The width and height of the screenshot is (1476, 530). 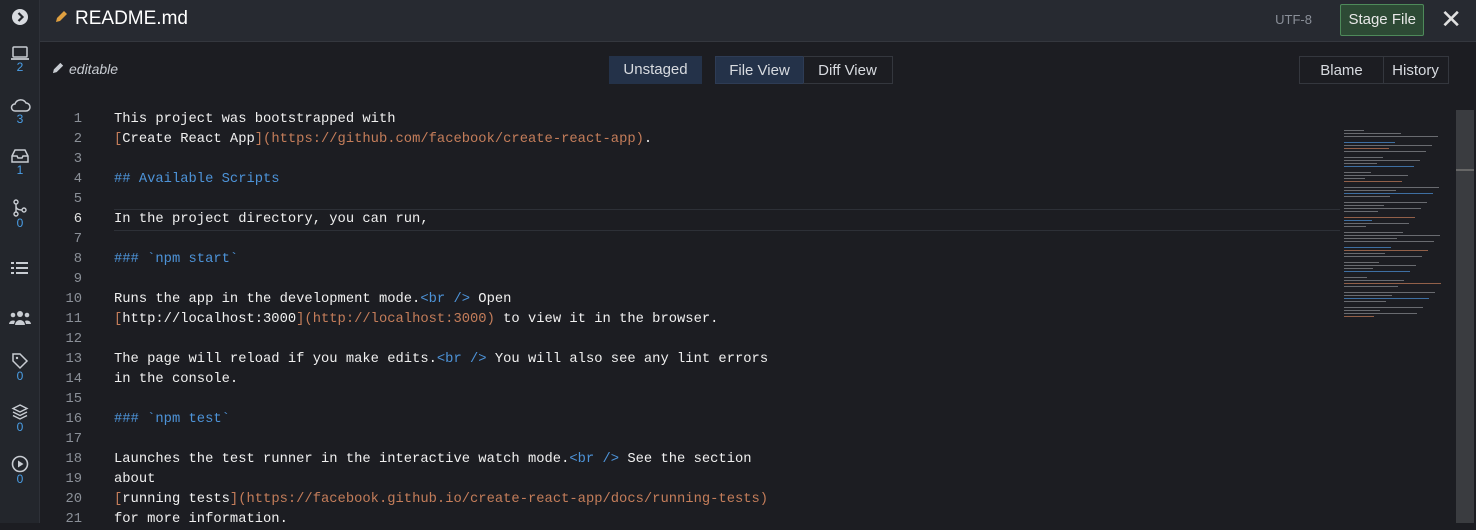 I want to click on token-text: See the section, so click(x=685, y=459).